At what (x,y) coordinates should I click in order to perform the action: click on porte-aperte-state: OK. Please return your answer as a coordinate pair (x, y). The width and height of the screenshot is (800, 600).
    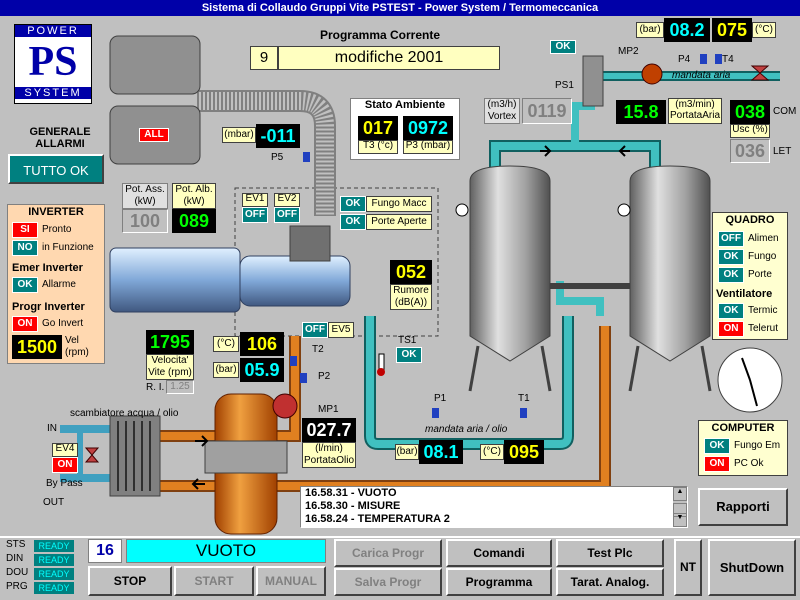
    Looking at the image, I should click on (353, 222).